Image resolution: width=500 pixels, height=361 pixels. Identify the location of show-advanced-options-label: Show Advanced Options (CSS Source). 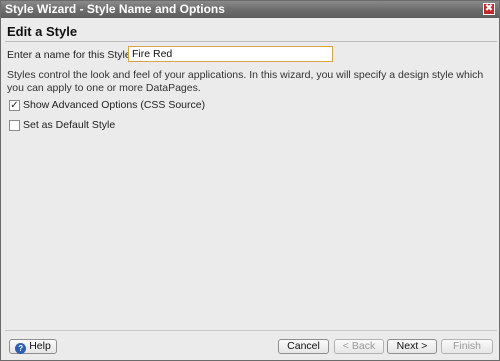
(114, 105).